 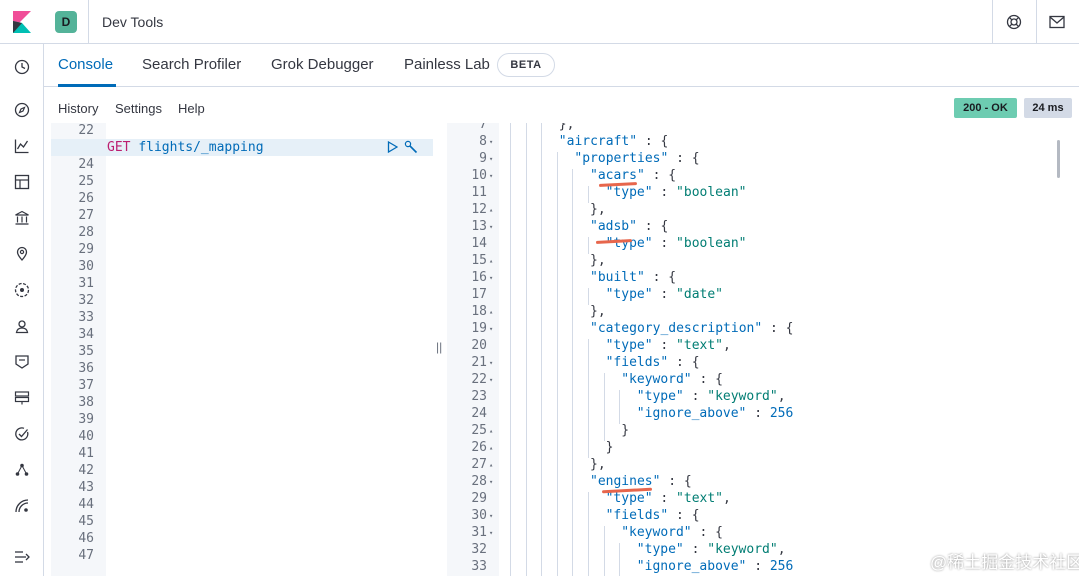 What do you see at coordinates (656, 532) in the screenshot?
I see `json-key: "keyword"` at bounding box center [656, 532].